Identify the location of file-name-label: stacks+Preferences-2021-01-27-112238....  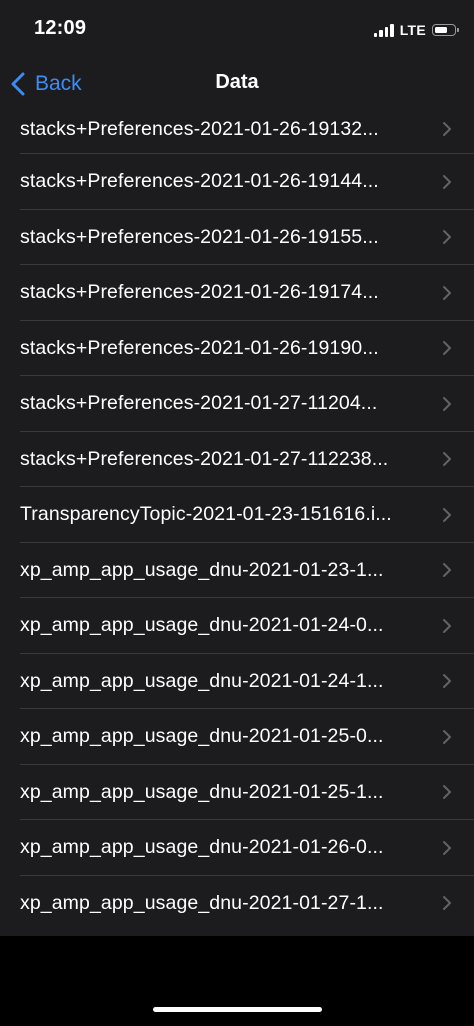
(204, 458).